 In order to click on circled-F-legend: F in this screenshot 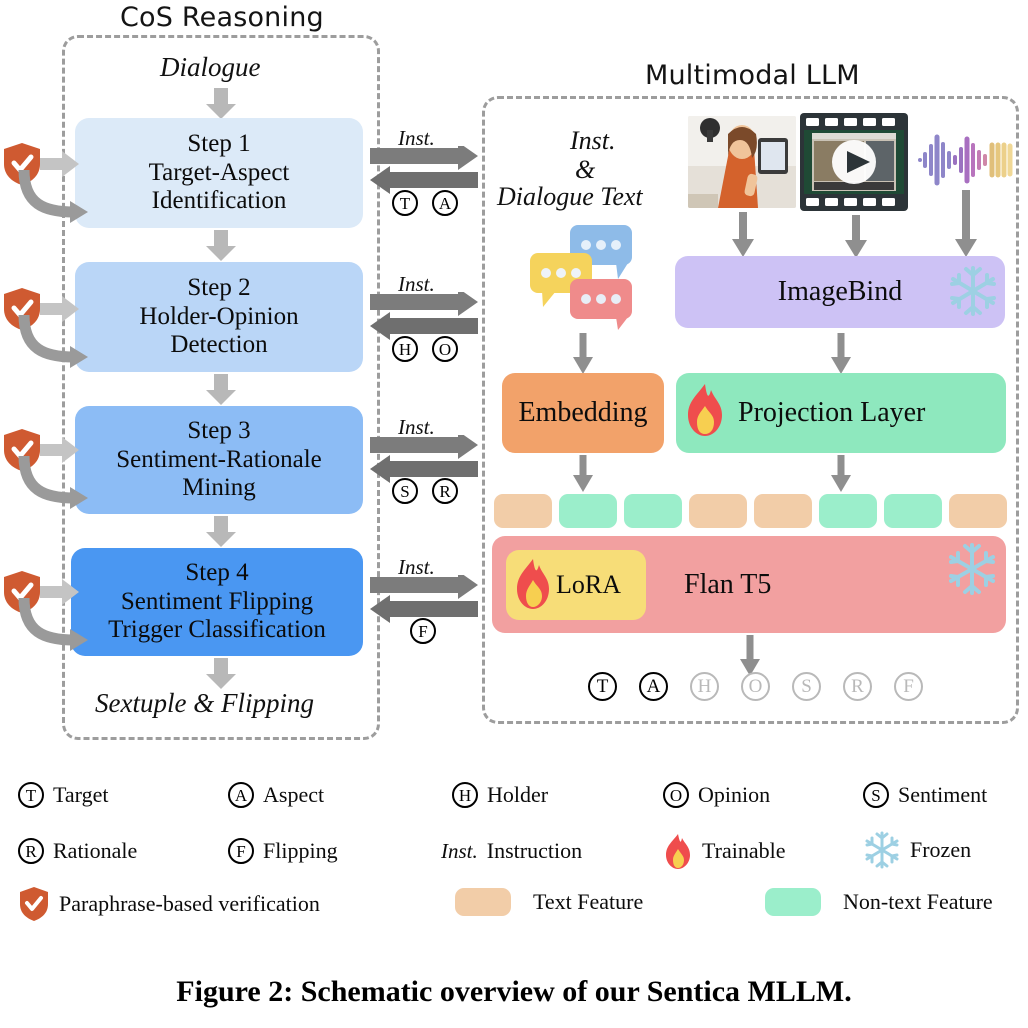, I will do `click(241, 851)`.